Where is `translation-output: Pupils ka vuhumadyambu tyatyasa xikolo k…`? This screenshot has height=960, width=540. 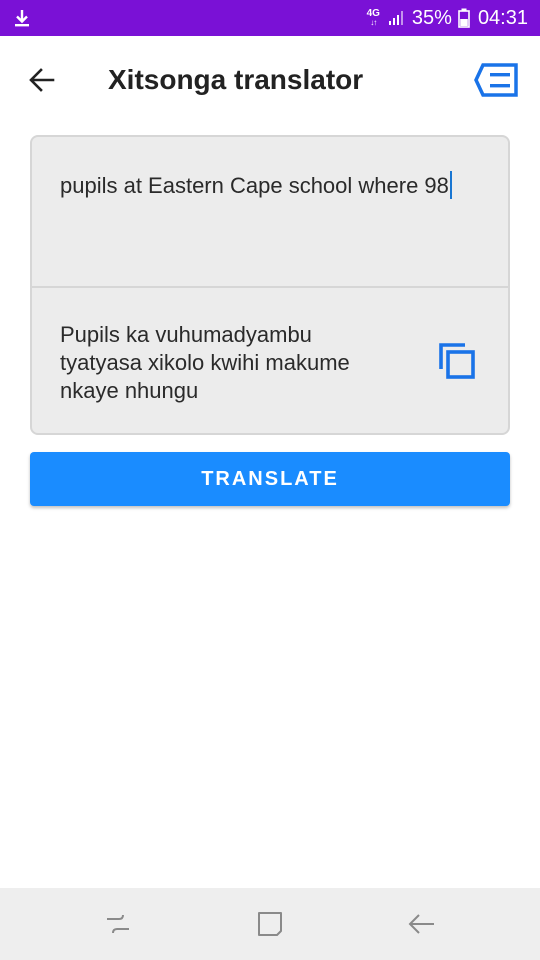
translation-output: Pupils ka vuhumadyambu tyatyasa xikolo k… is located at coordinates (270, 360).